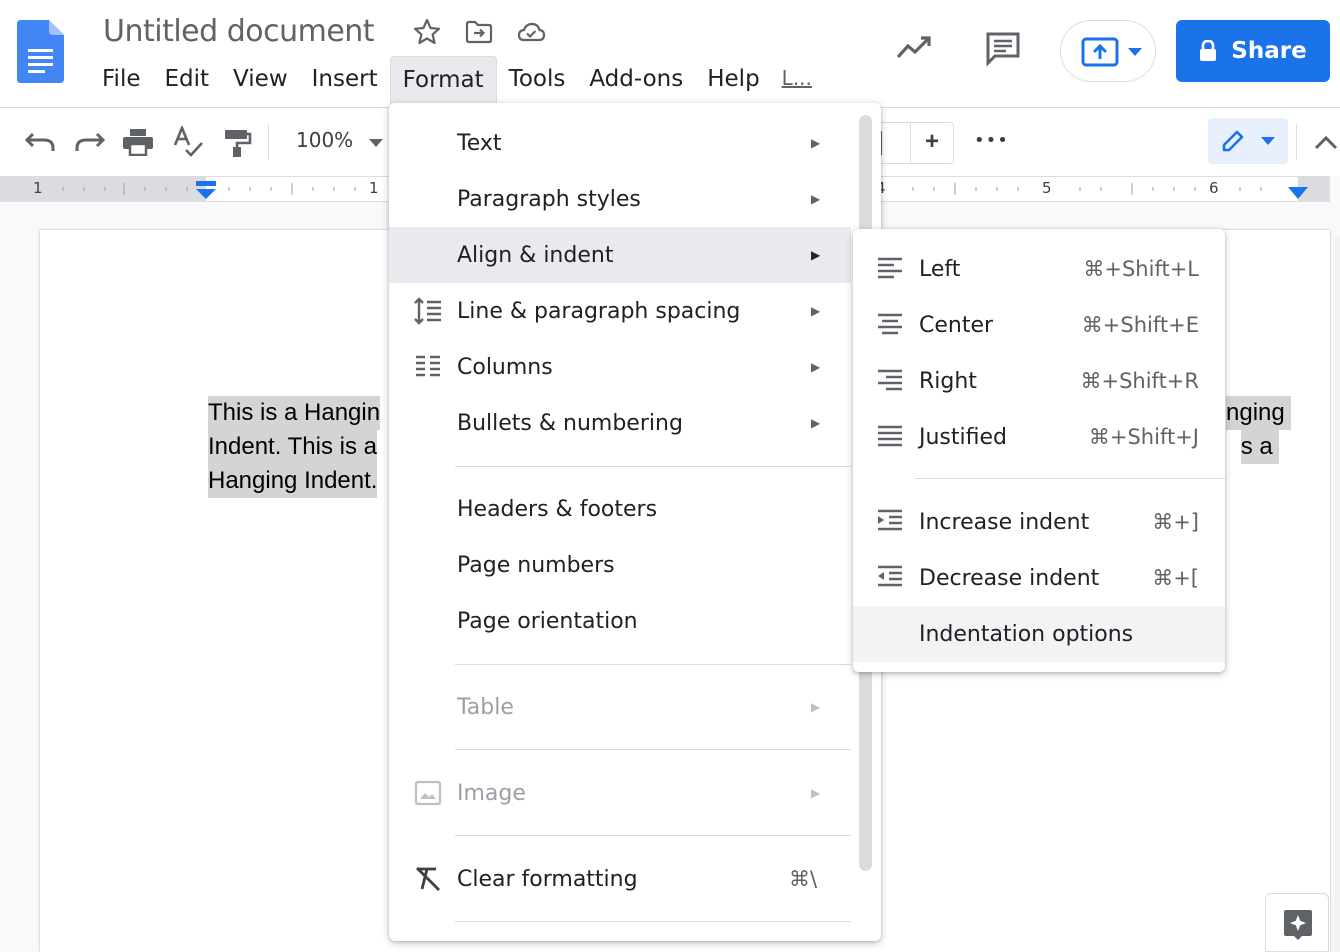 The width and height of the screenshot is (1340, 952). I want to click on format-menu-item-align-indent: Align & indent ▶, so click(620, 255).